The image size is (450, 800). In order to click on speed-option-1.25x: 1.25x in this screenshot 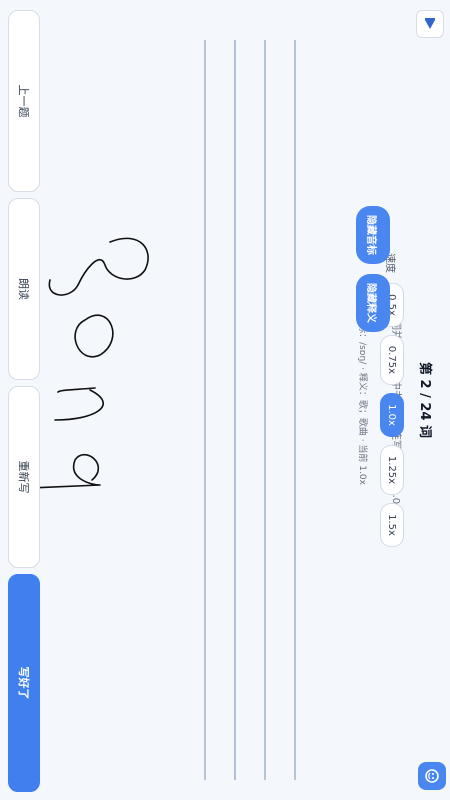, I will do `click(392, 470)`.